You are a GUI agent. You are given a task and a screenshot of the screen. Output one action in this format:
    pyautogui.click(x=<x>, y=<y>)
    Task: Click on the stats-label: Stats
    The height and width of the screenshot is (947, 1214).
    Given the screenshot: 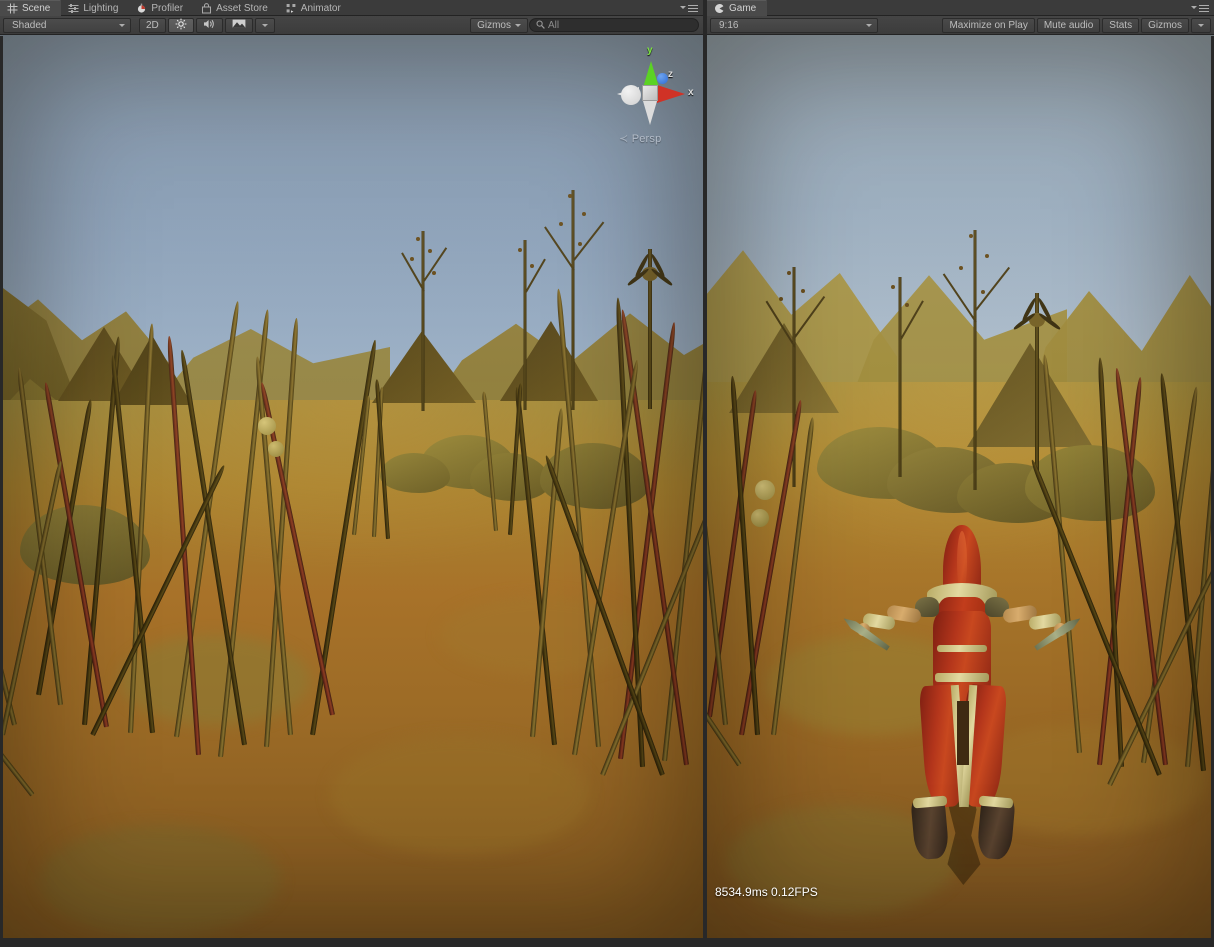 What is the action you would take?
    pyautogui.click(x=1121, y=25)
    